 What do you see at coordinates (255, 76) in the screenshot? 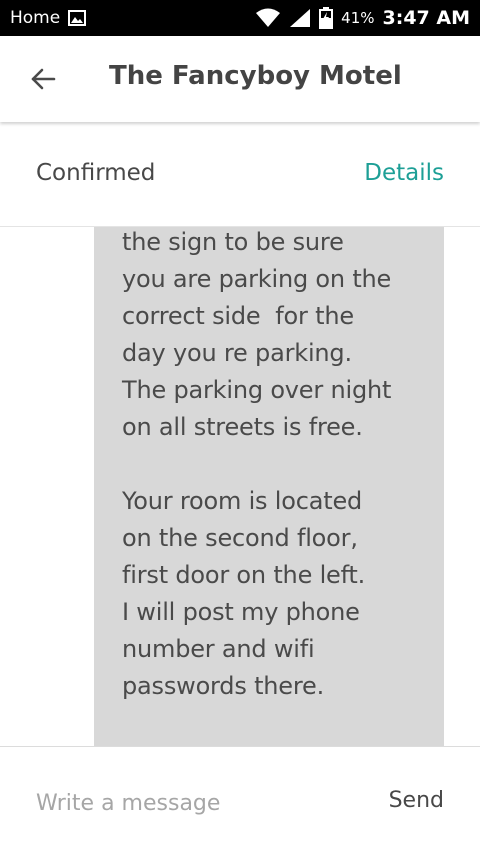
I see `page-title: The Fancyboy Motel` at bounding box center [255, 76].